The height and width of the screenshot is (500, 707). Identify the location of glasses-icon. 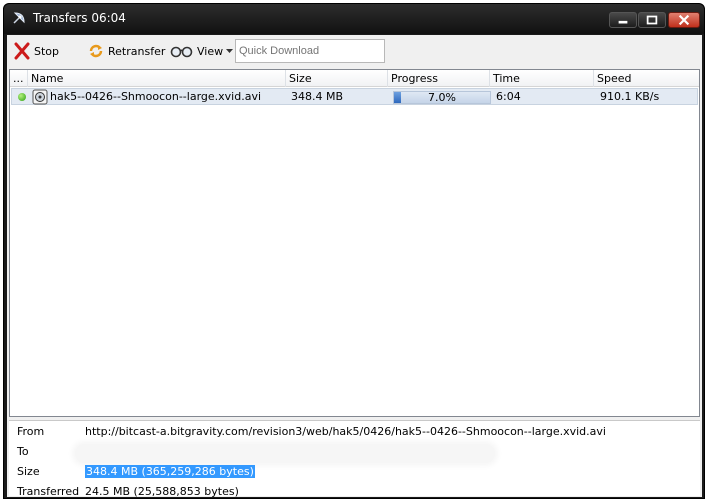
(181, 52).